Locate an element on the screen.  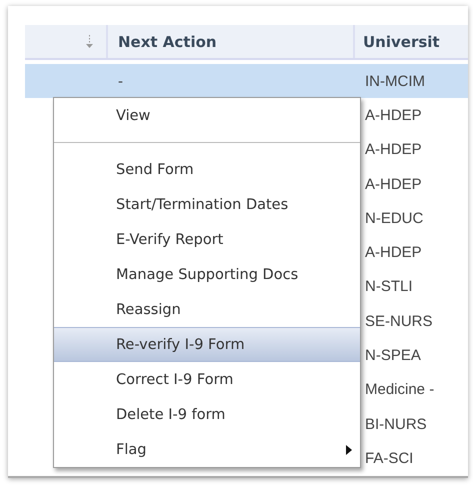
menu-item: Start/Termination Dates is located at coordinates (207, 204).